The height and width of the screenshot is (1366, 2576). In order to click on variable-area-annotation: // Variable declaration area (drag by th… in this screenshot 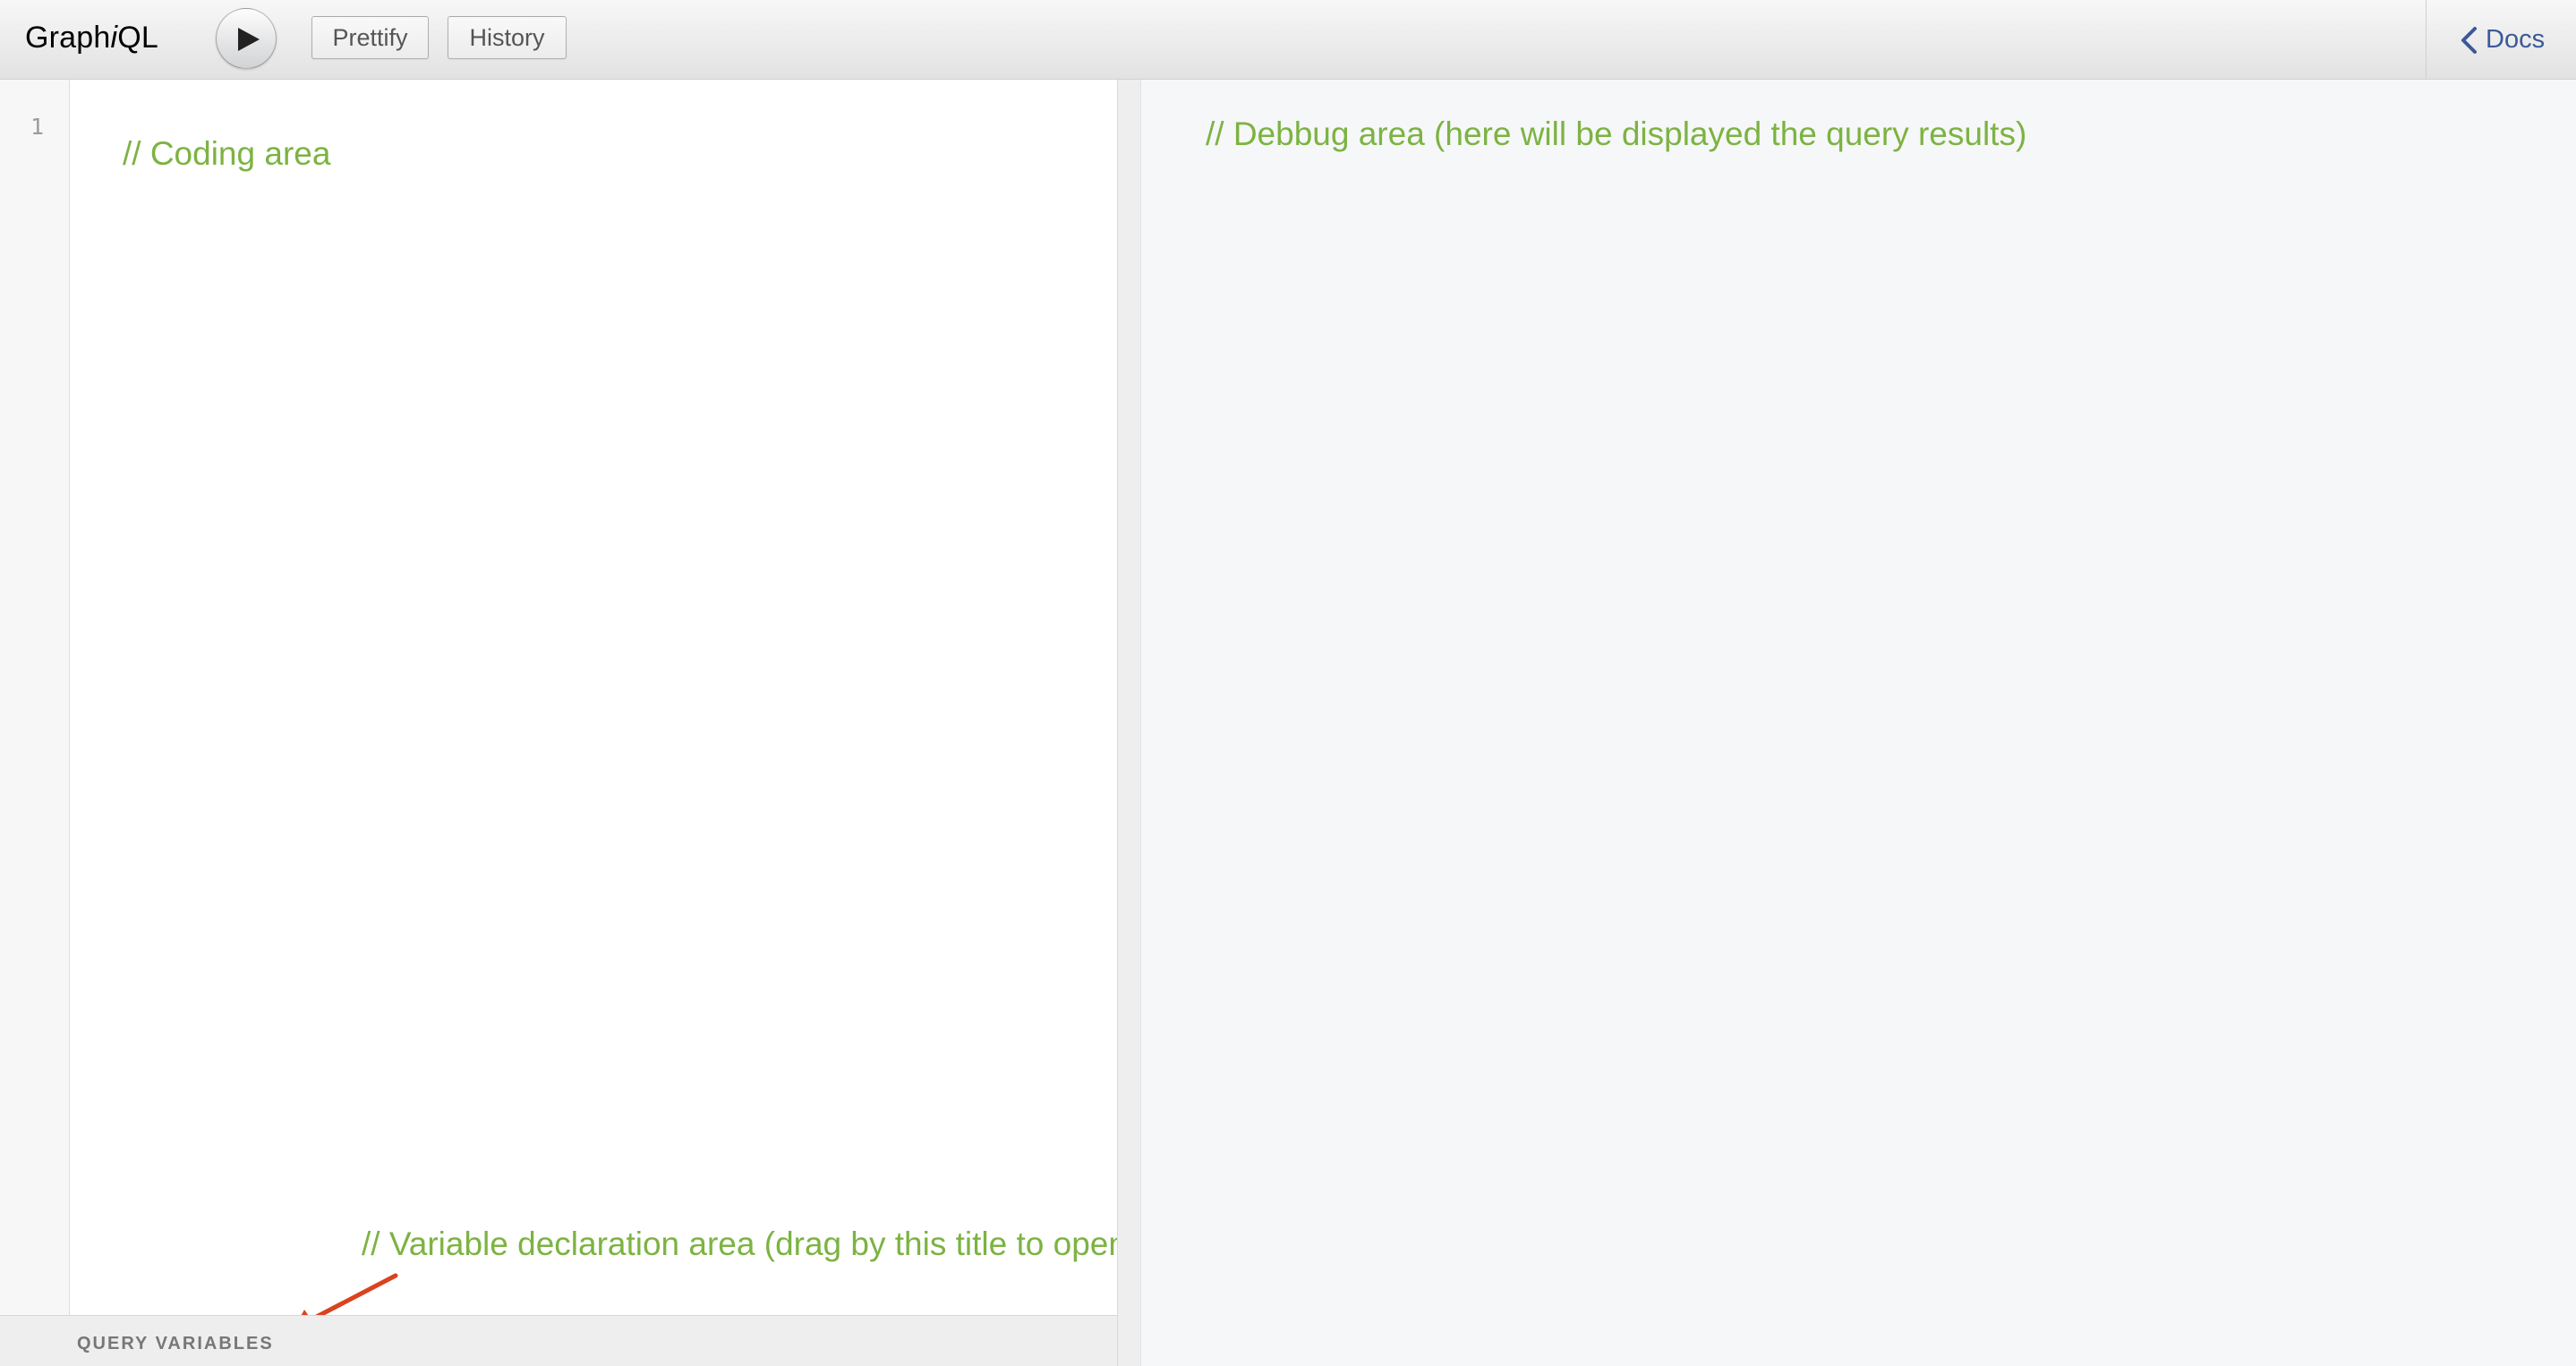, I will do `click(750, 1243)`.